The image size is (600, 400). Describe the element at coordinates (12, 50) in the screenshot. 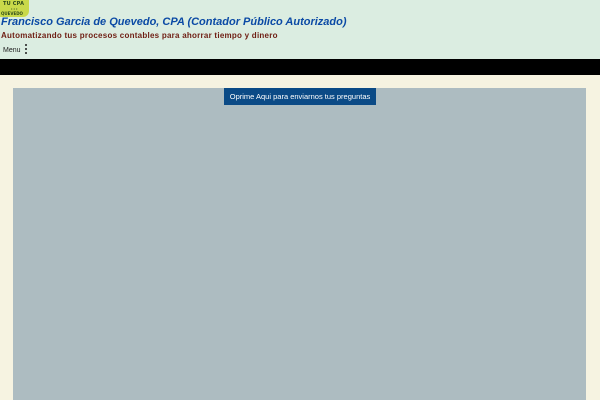

I see `menu-label: Menu` at that location.